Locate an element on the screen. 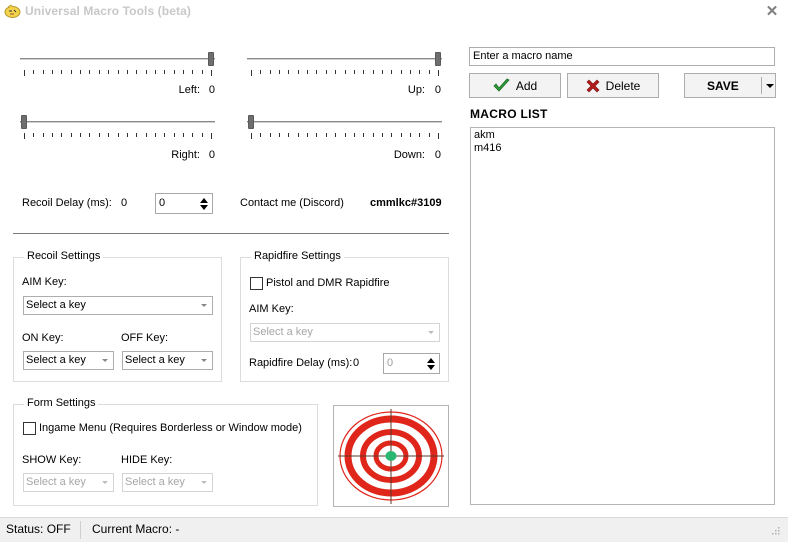 The image size is (788, 542). delete-x-icon is located at coordinates (593, 85).